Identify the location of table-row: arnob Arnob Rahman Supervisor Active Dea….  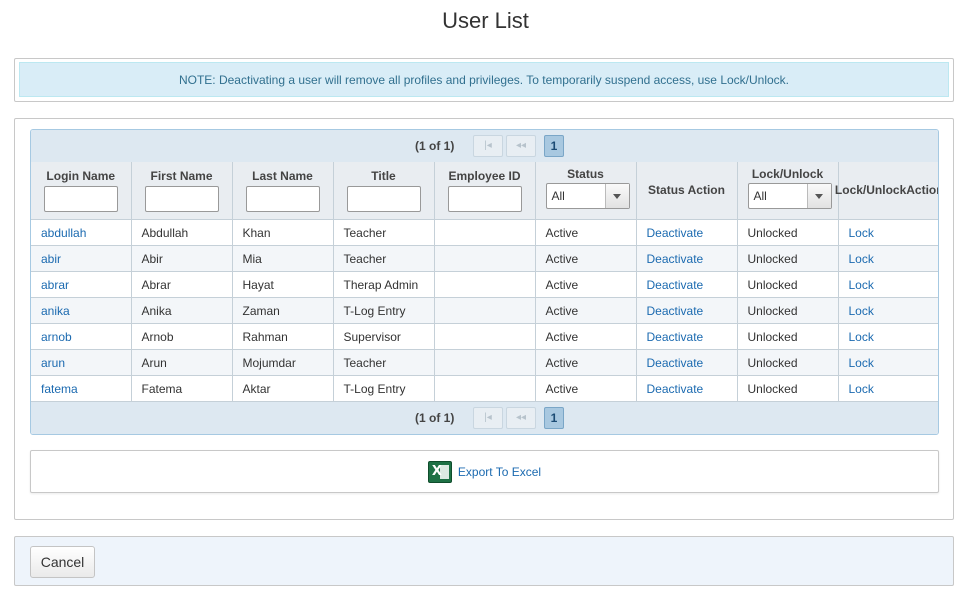
(484, 336).